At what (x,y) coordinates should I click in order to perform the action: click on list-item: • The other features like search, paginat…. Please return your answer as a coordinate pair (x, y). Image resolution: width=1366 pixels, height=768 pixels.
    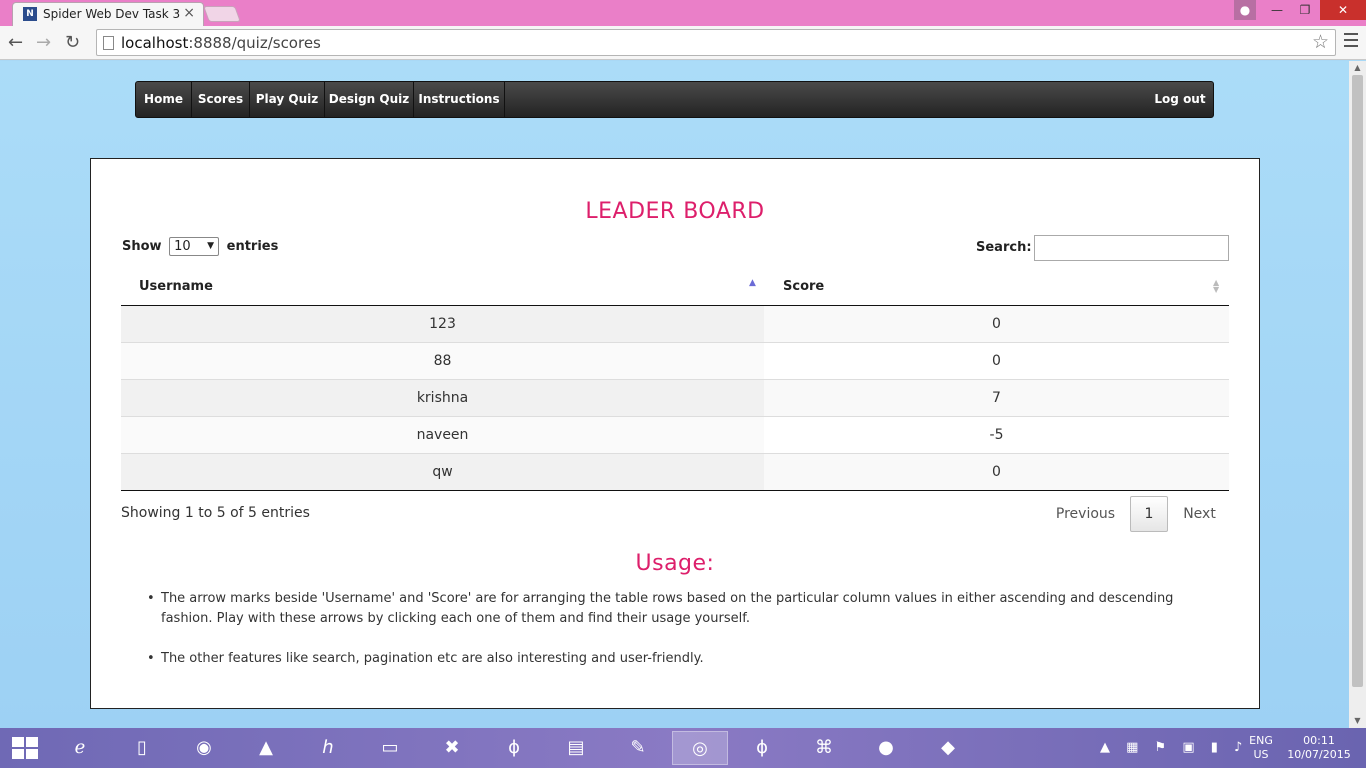
    Looking at the image, I should click on (425, 658).